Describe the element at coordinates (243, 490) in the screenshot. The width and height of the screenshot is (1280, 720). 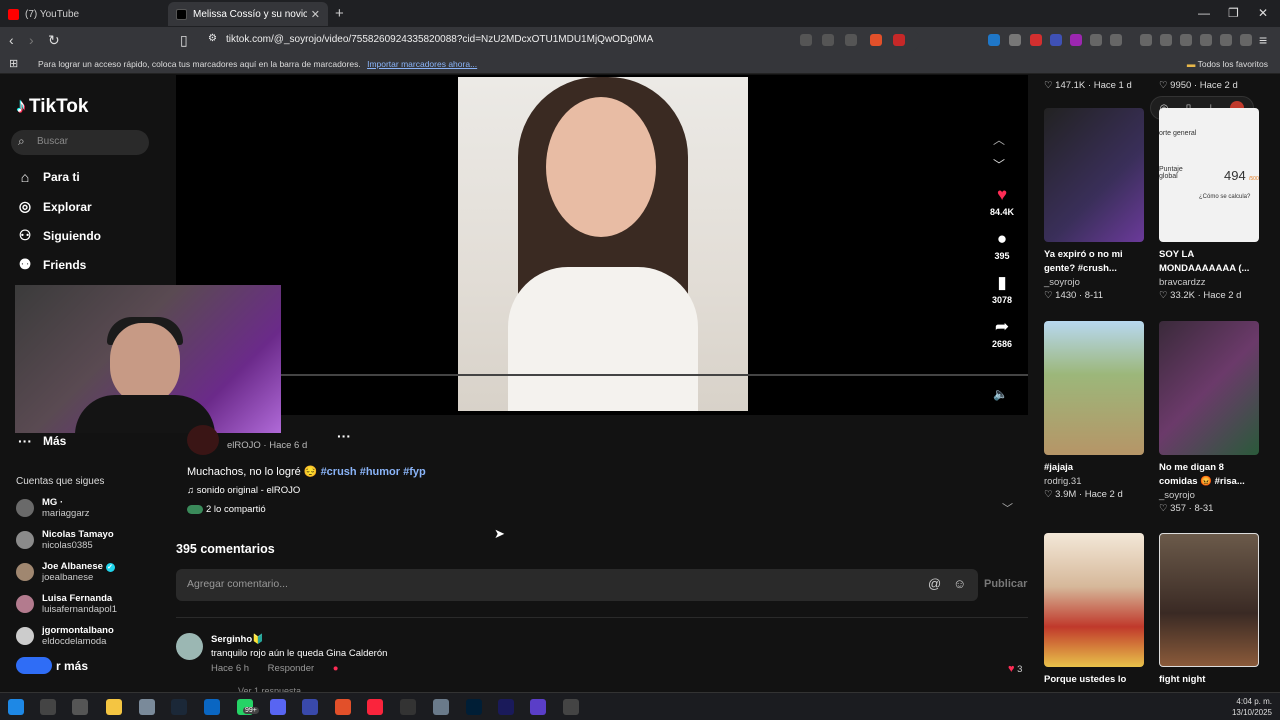
I see `sound-link: ♫ sonido original - elROJO` at that location.